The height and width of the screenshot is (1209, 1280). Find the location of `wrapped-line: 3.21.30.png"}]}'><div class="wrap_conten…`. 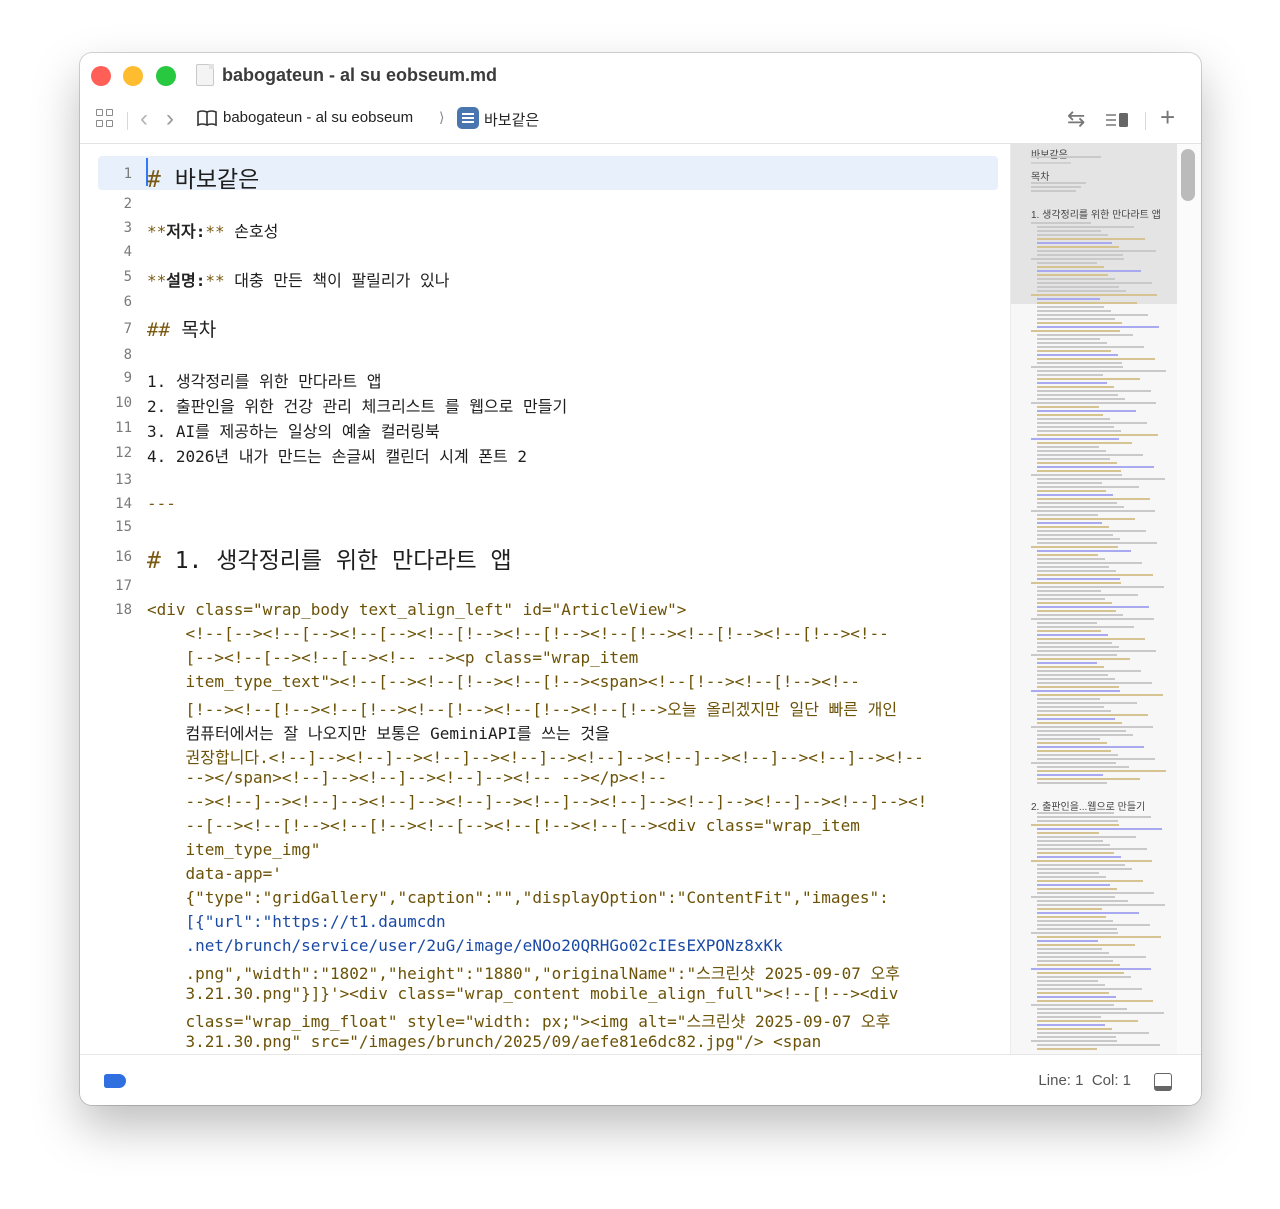

wrapped-line: 3.21.30.png"}]}'><div class="wrap_conten… is located at coordinates (523, 993).